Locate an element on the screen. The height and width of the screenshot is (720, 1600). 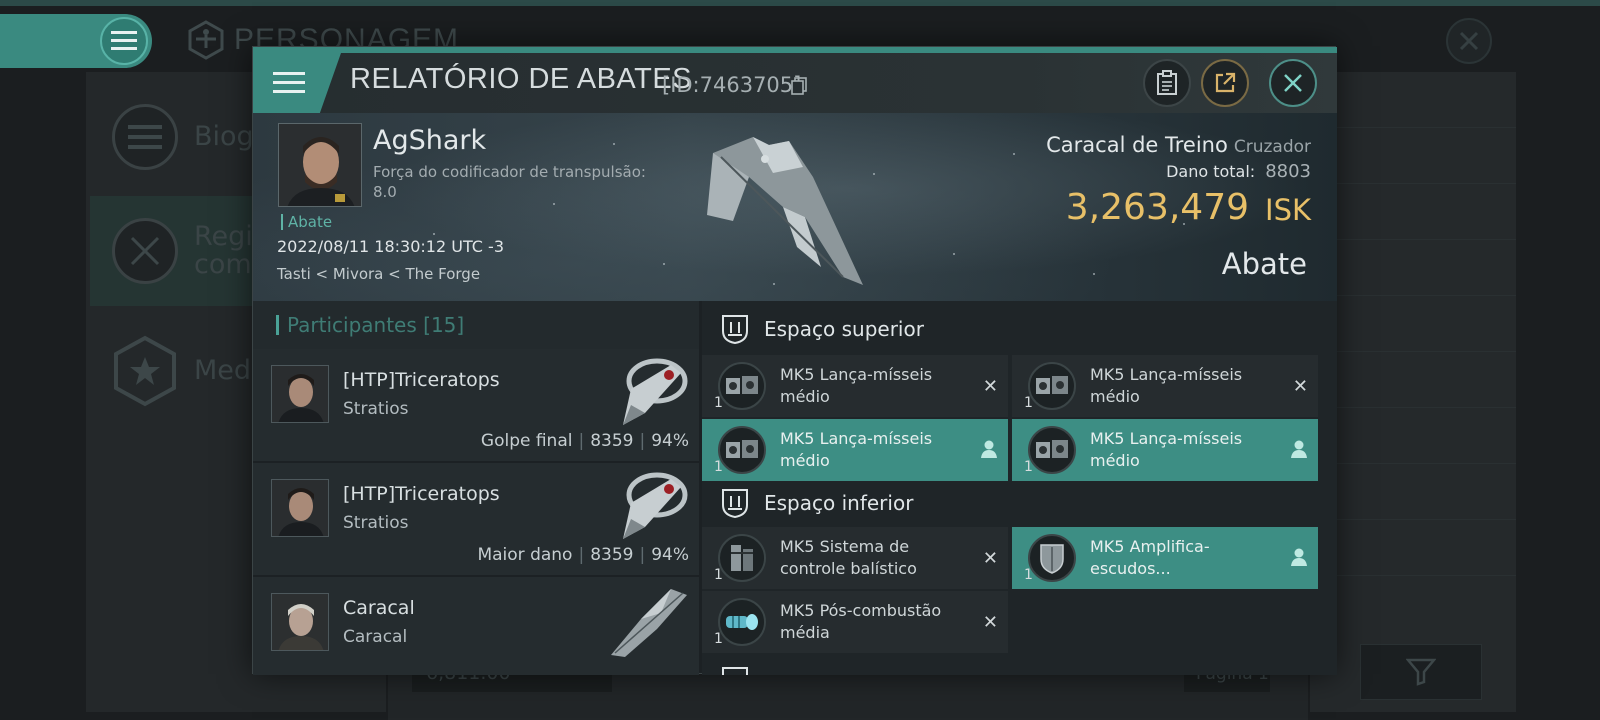
vitruvian-icon is located at coordinates (206, 40).